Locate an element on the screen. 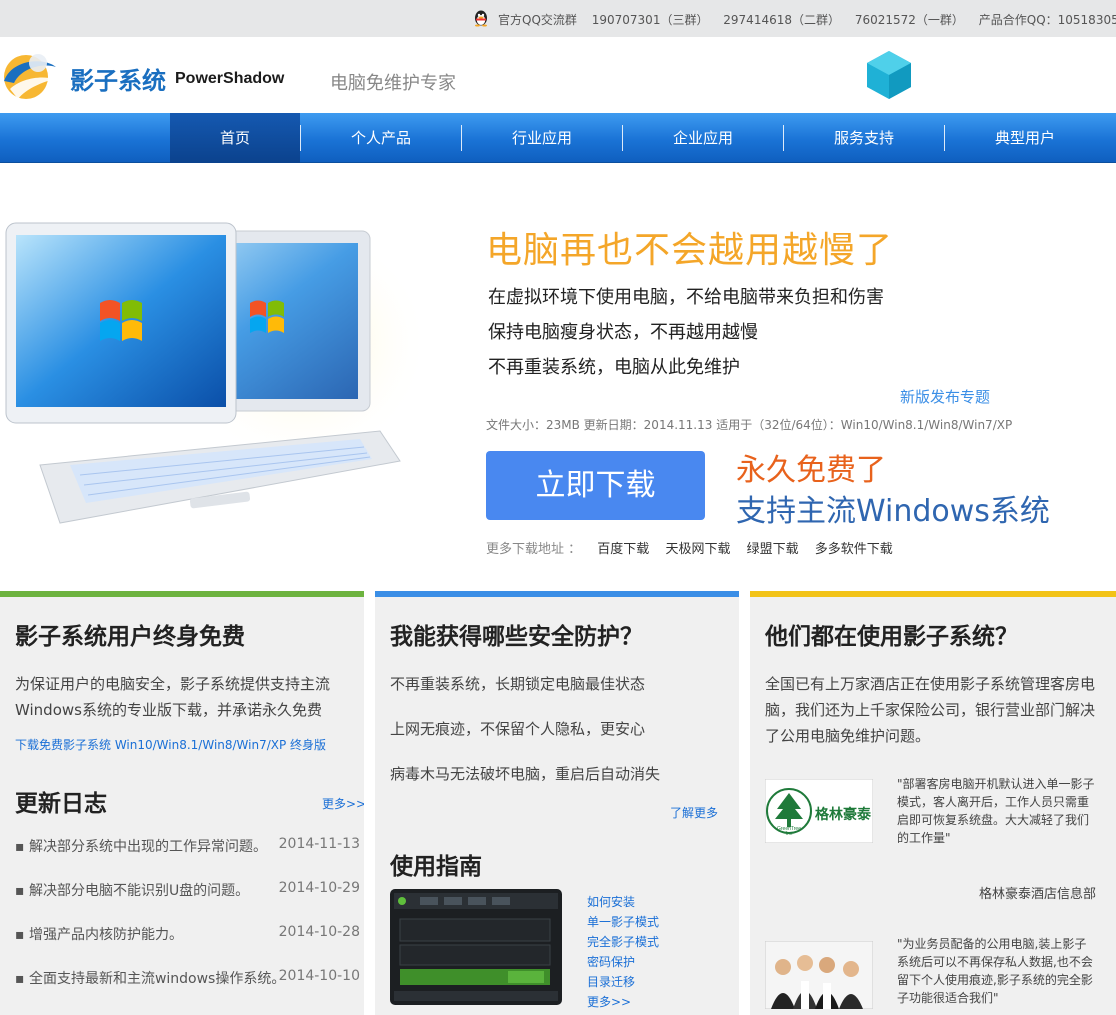  changelog-date: 2014-11-13 is located at coordinates (319, 844).